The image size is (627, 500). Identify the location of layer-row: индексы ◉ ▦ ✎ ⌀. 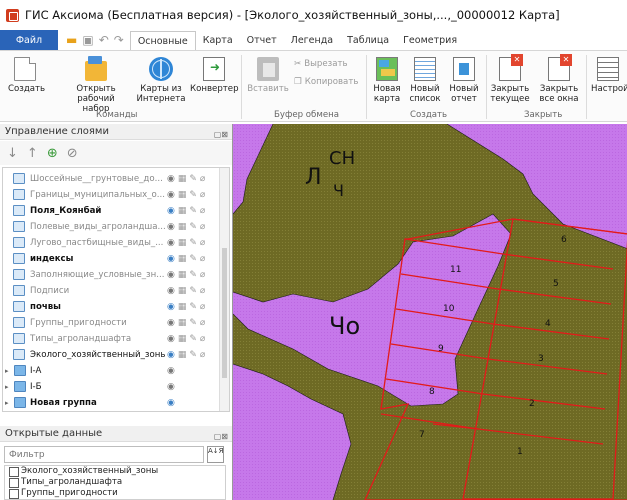
(112, 258).